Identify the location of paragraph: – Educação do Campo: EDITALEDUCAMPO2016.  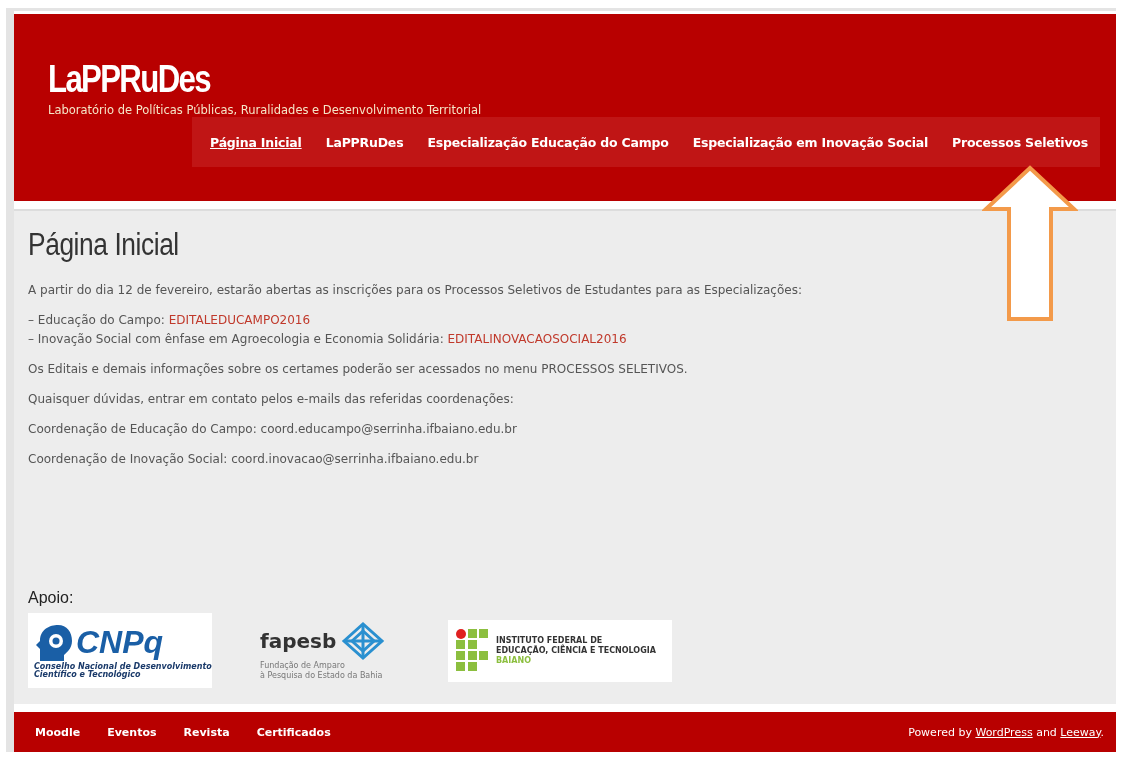
(170, 320).